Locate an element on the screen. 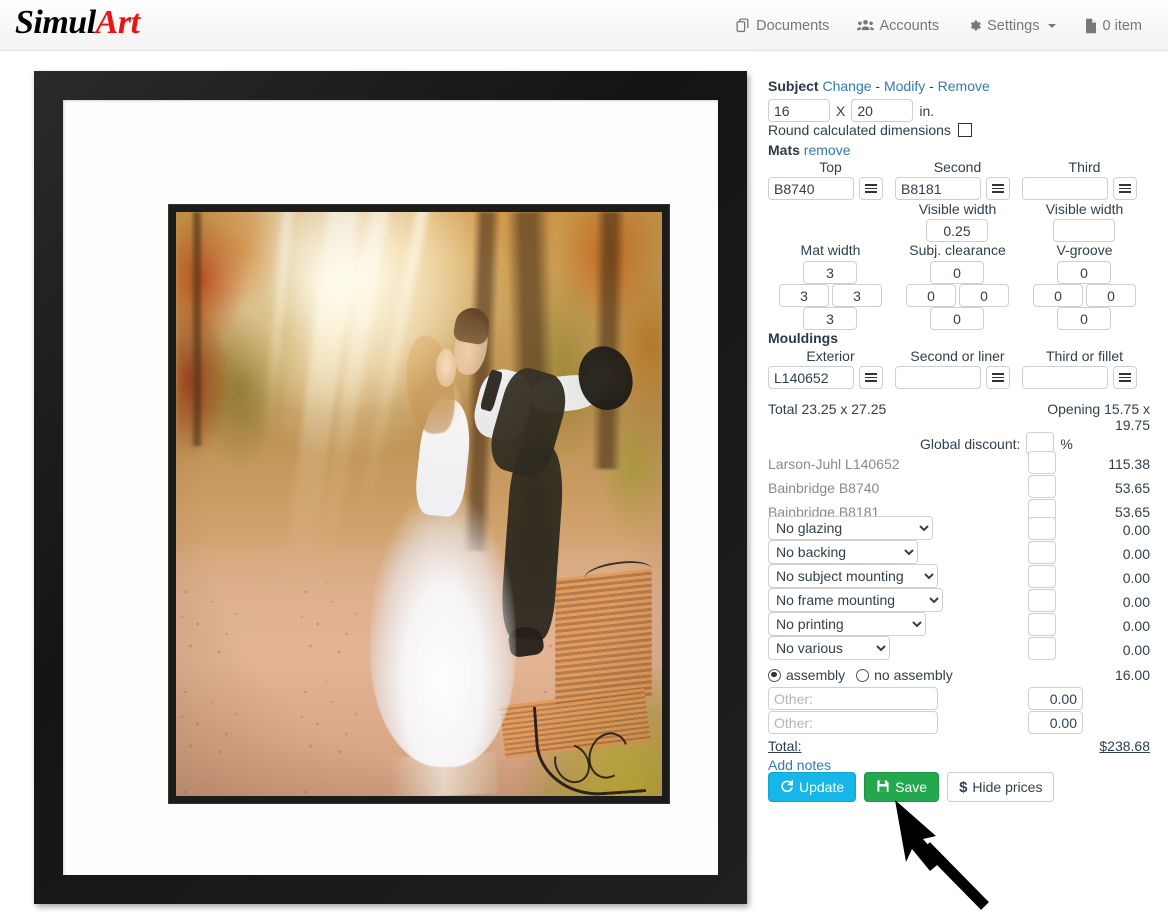  vgroove-top-input is located at coordinates (1084, 272).